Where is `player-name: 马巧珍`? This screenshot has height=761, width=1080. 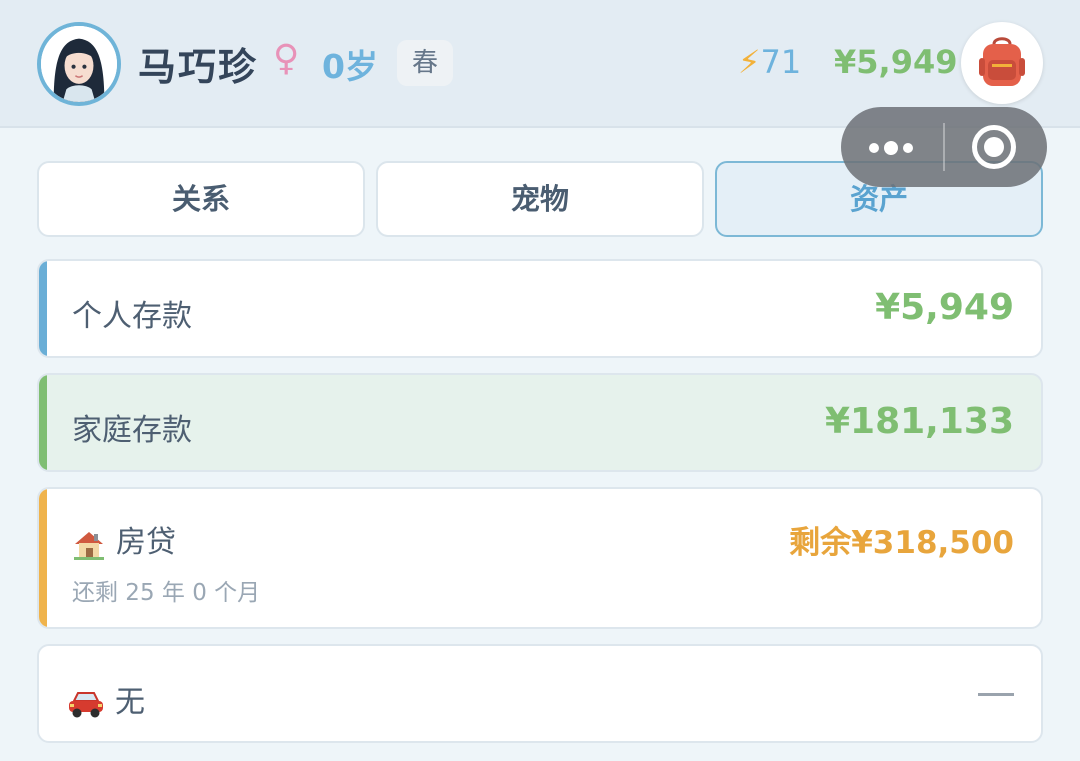
player-name: 马巧珍 is located at coordinates (198, 67).